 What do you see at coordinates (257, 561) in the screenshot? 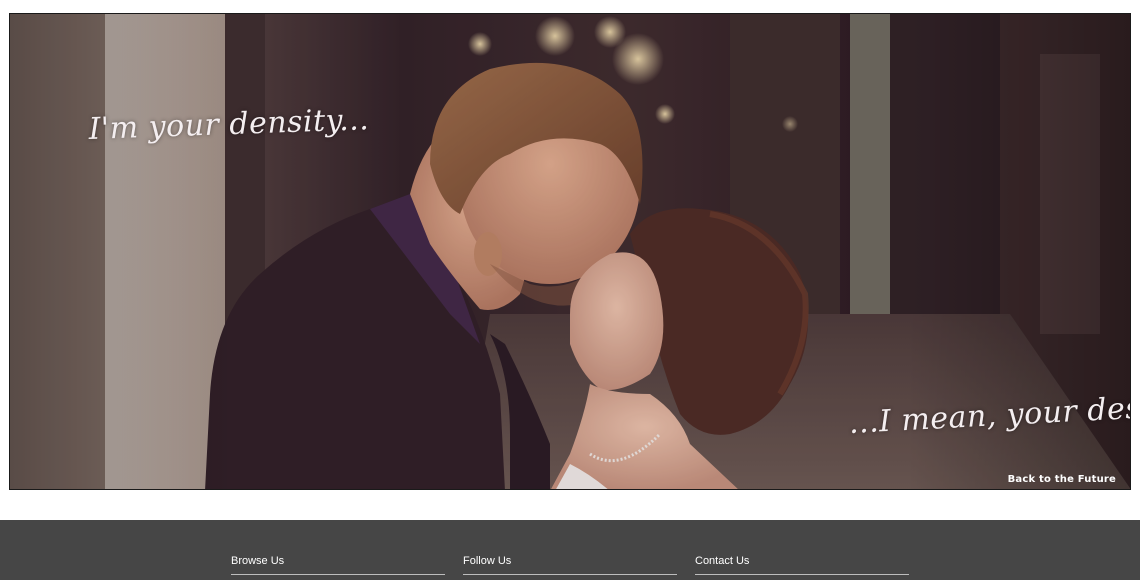
I see `footer-heading-browse: Browse Us` at bounding box center [257, 561].